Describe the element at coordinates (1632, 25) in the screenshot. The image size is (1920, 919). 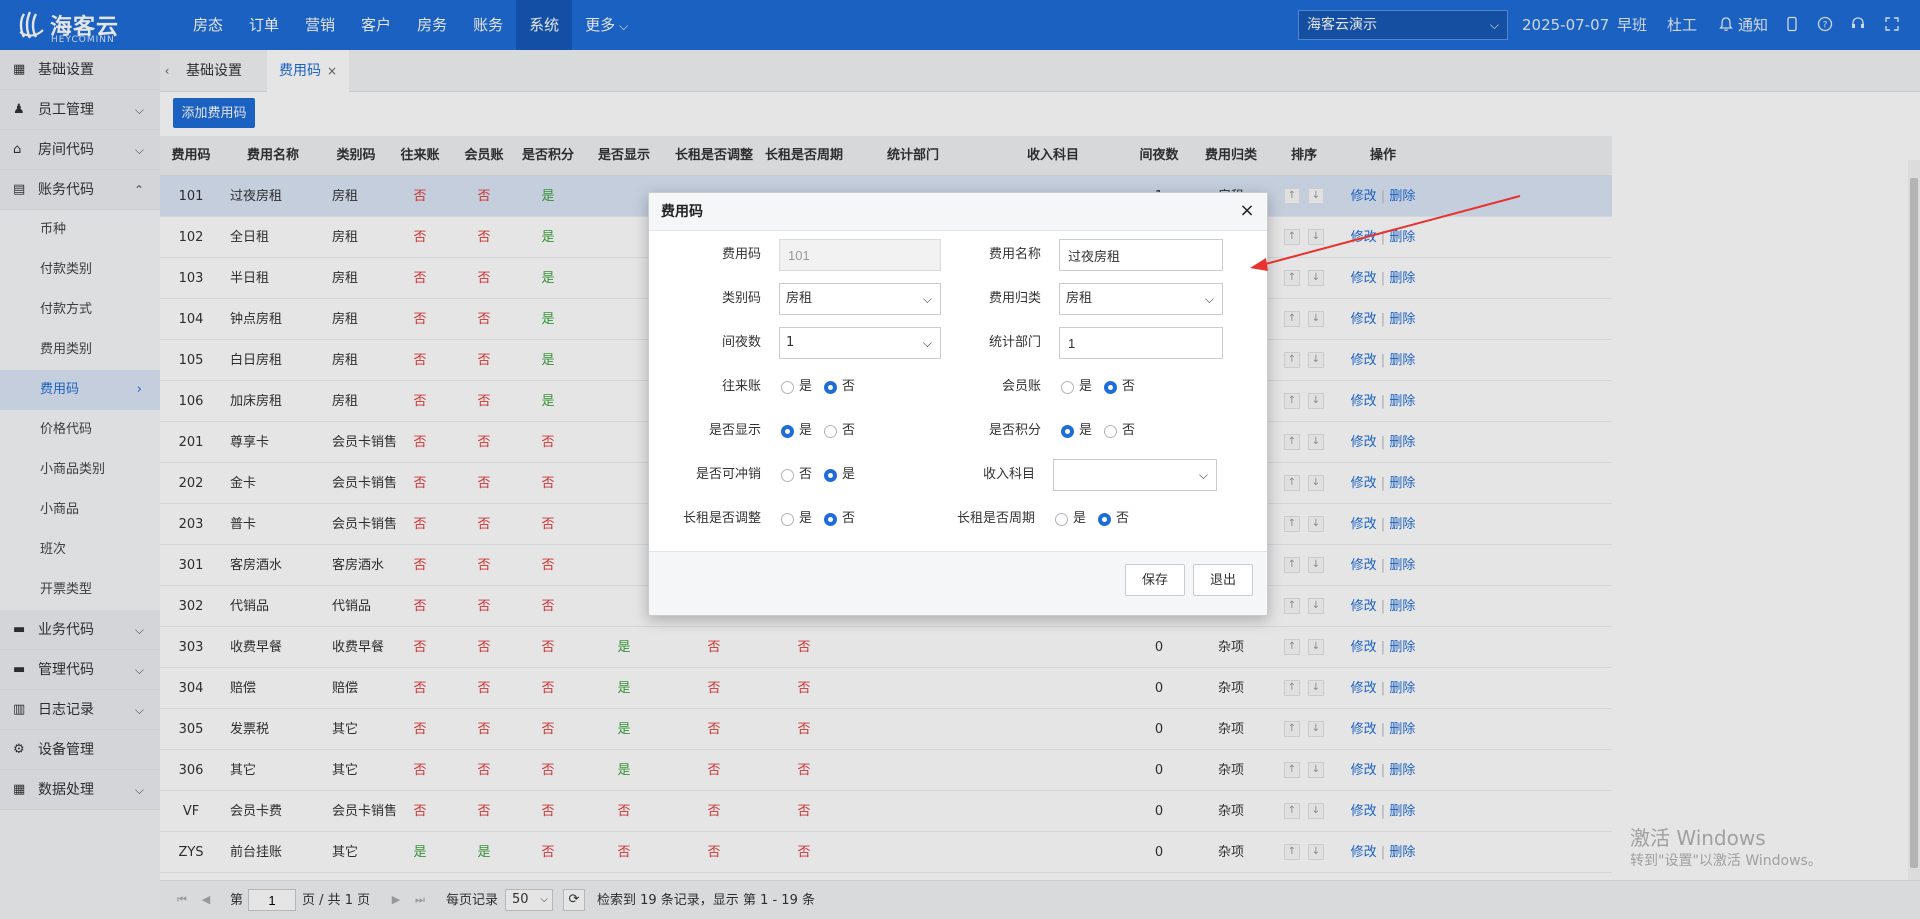
I see `shift-label: 早班` at that location.